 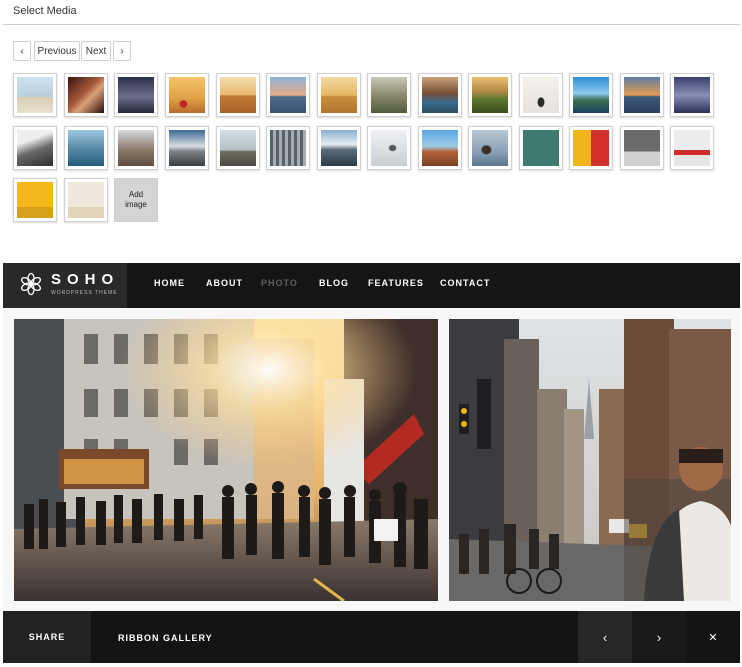 I want to click on nav-blog: BLOG, so click(x=334, y=283).